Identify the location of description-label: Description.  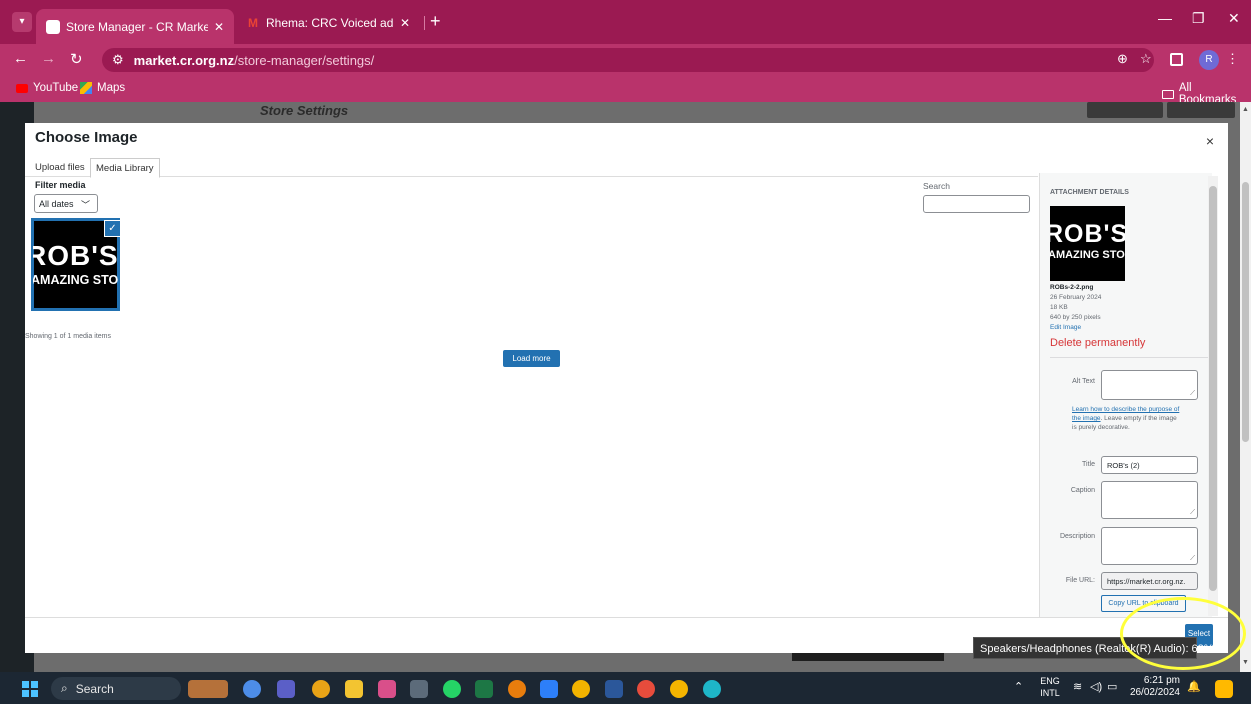
(1077, 536).